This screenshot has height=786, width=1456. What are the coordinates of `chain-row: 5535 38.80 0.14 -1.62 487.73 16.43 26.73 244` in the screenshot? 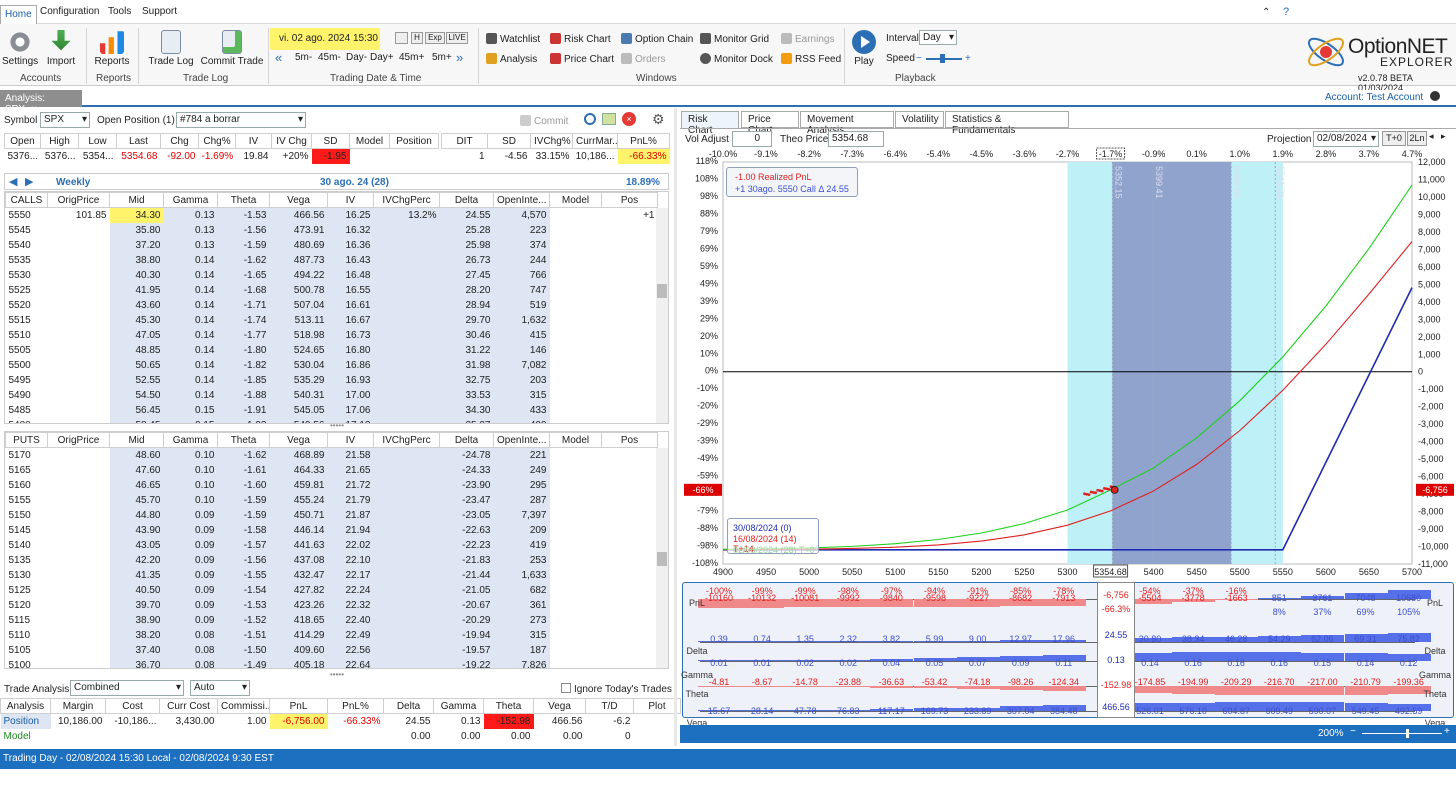 It's located at (332, 260).